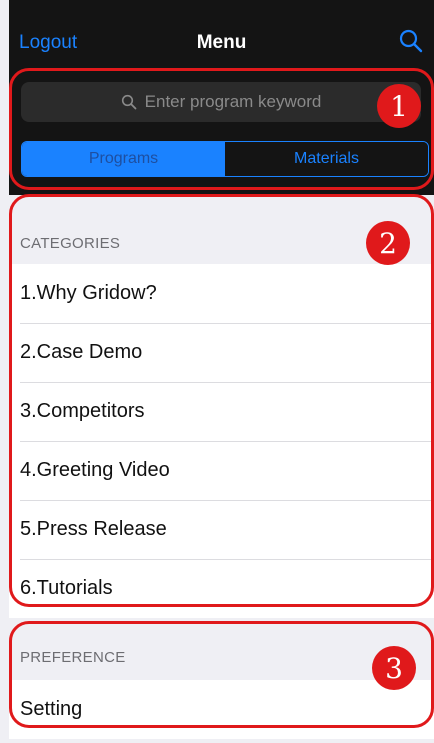 The height and width of the screenshot is (743, 434). Describe the element at coordinates (399, 106) in the screenshot. I see `annotation-badge-1: 1` at that location.